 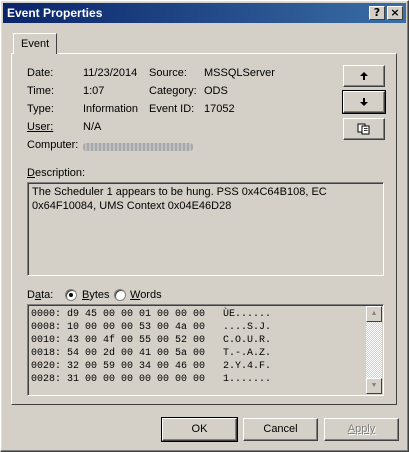 I want to click on user-label: User:, so click(x=40, y=127).